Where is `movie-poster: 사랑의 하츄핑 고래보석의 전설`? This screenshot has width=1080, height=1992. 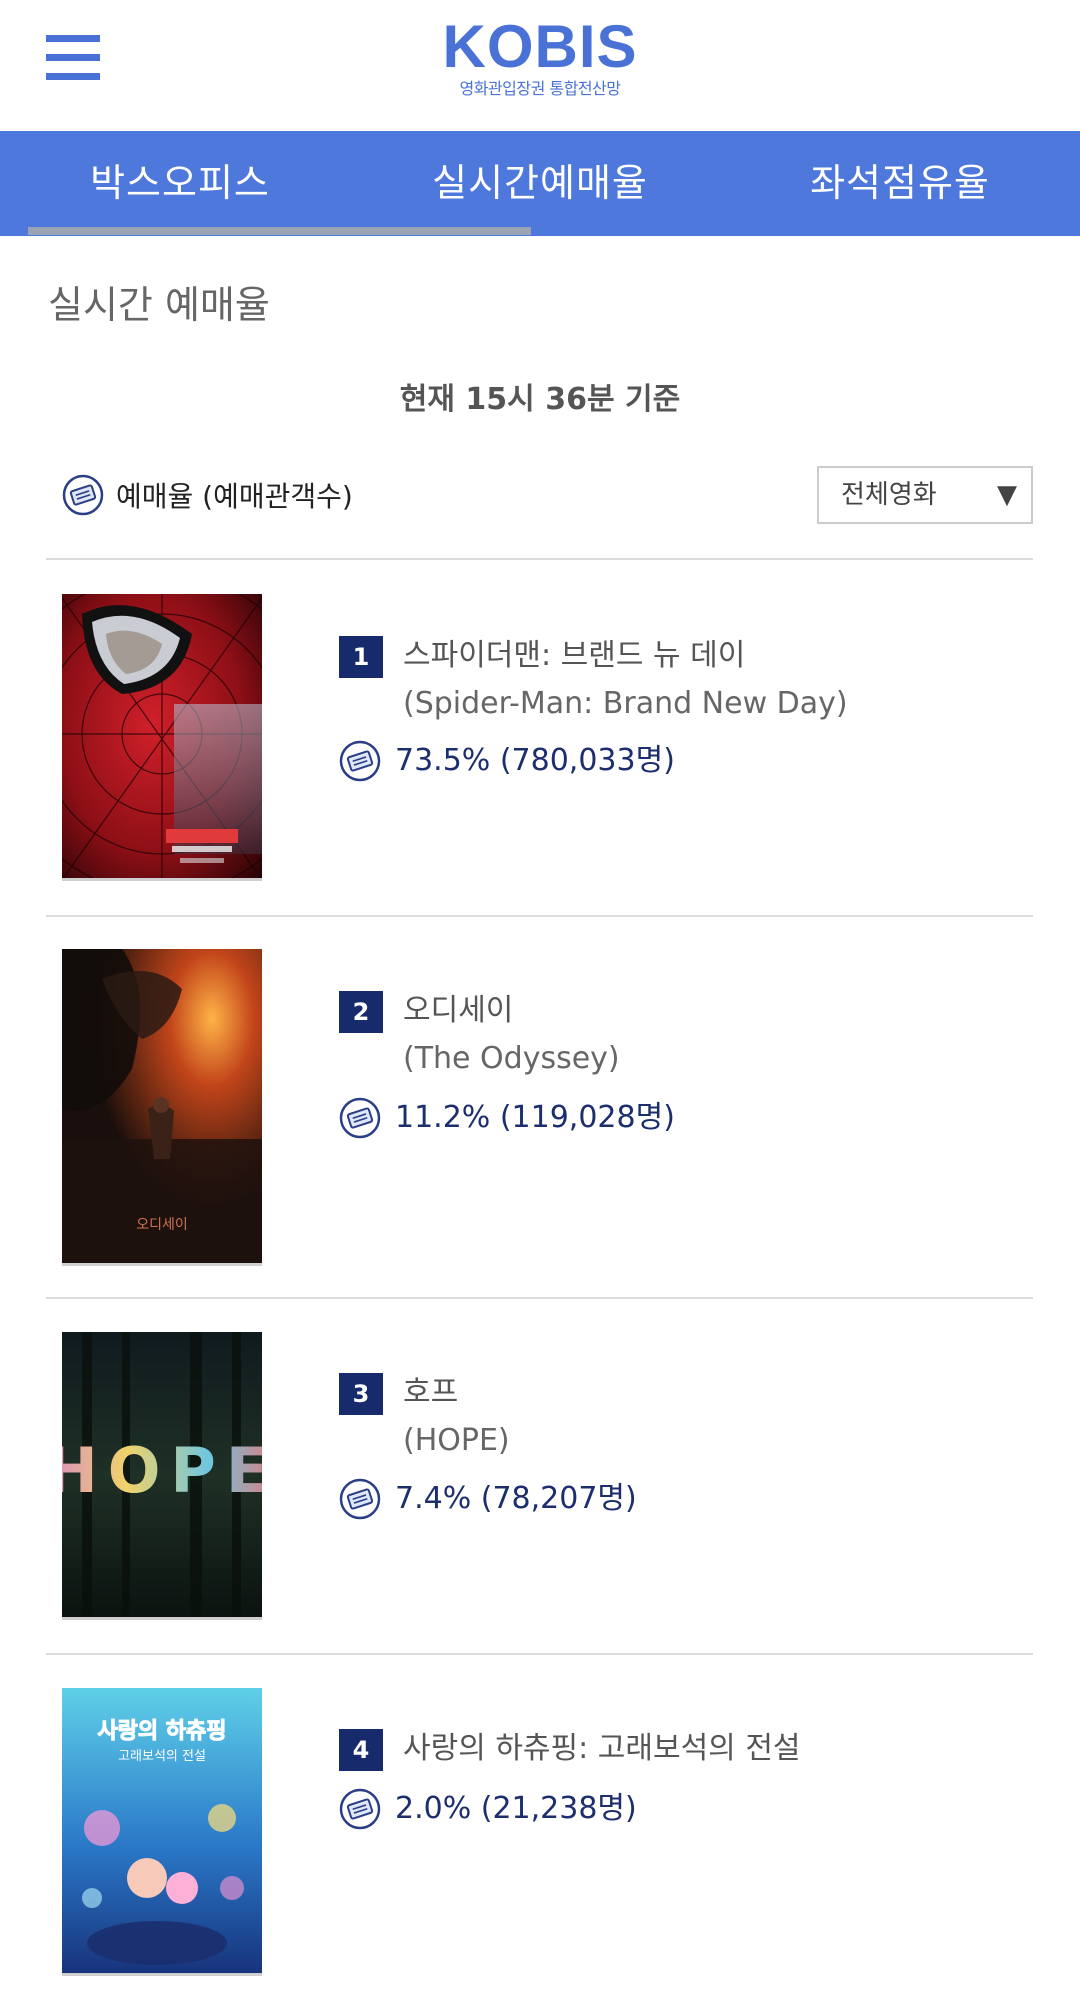 movie-poster: 사랑의 하츄핑 고래보석의 전설 is located at coordinates (162, 1832).